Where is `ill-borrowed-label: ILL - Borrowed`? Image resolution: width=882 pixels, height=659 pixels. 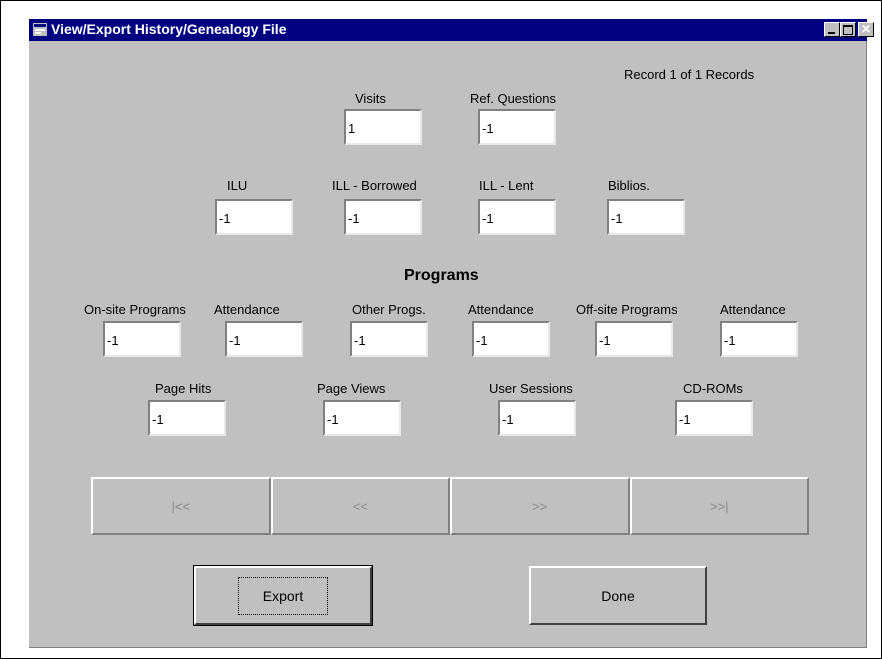
ill-borrowed-label: ILL - Borrowed is located at coordinates (374, 185).